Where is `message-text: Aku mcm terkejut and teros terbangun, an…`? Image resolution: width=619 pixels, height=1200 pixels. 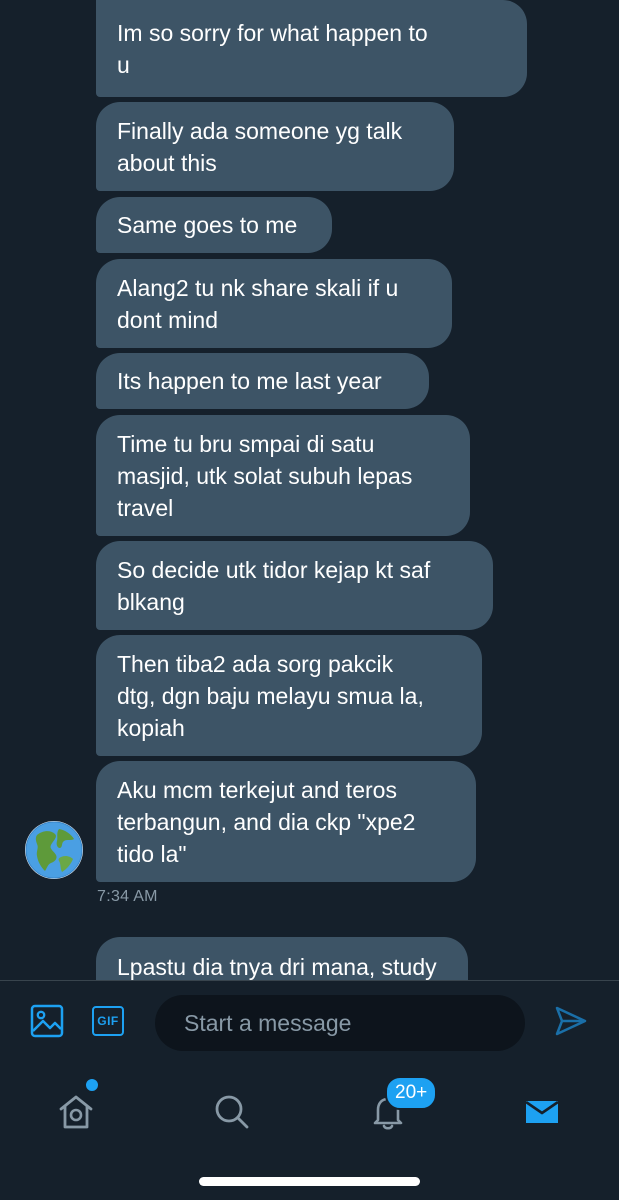 message-text: Aku mcm terkejut and teros terbangun, an… is located at coordinates (266, 821).